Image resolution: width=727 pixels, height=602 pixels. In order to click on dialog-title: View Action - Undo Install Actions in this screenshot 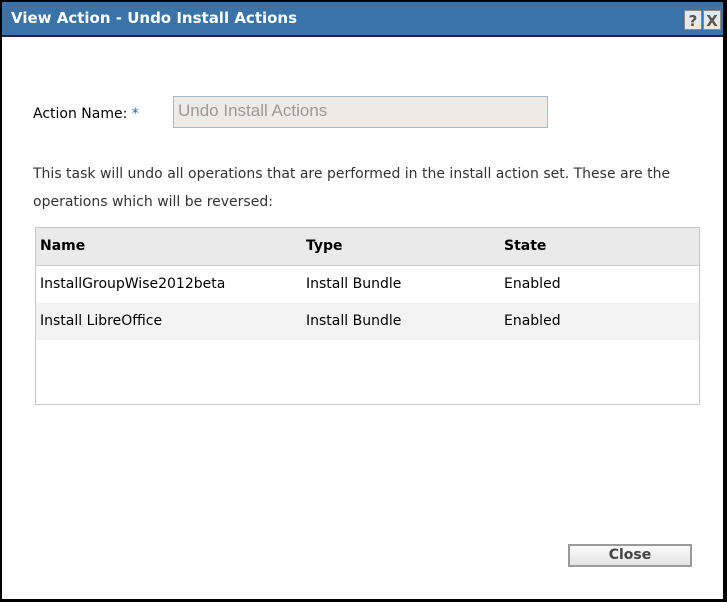, I will do `click(154, 18)`.